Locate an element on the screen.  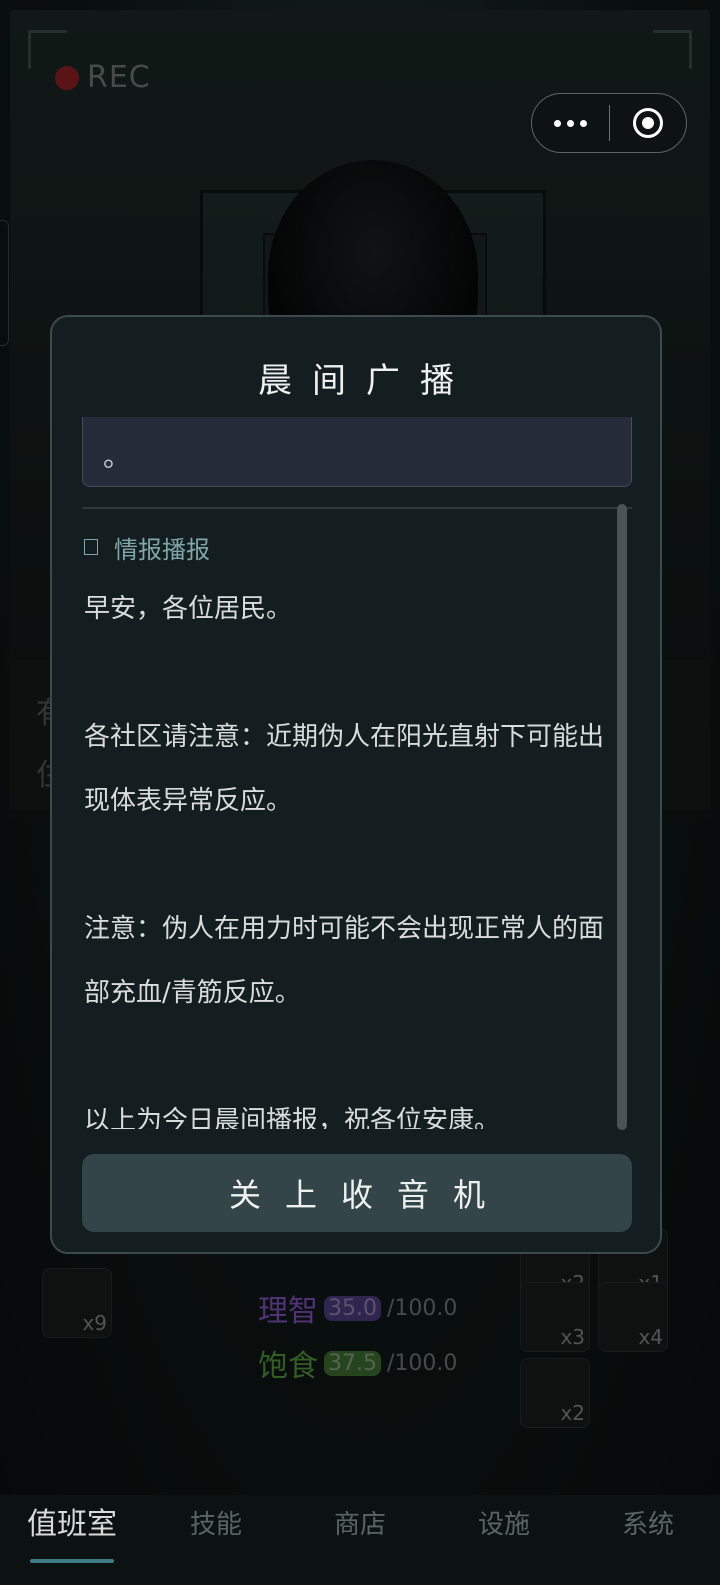
info-icon is located at coordinates (91, 547).